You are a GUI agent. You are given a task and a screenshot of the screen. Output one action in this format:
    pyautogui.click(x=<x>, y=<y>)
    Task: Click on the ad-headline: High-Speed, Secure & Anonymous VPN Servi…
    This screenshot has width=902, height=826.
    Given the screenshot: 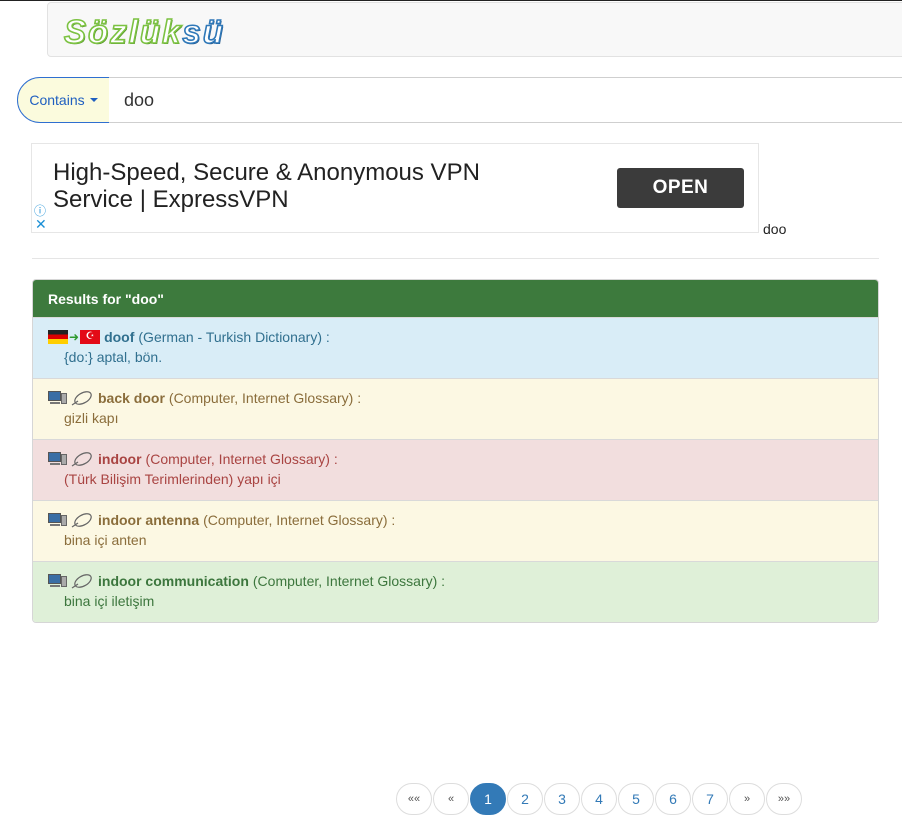 What is the action you would take?
    pyautogui.click(x=313, y=186)
    